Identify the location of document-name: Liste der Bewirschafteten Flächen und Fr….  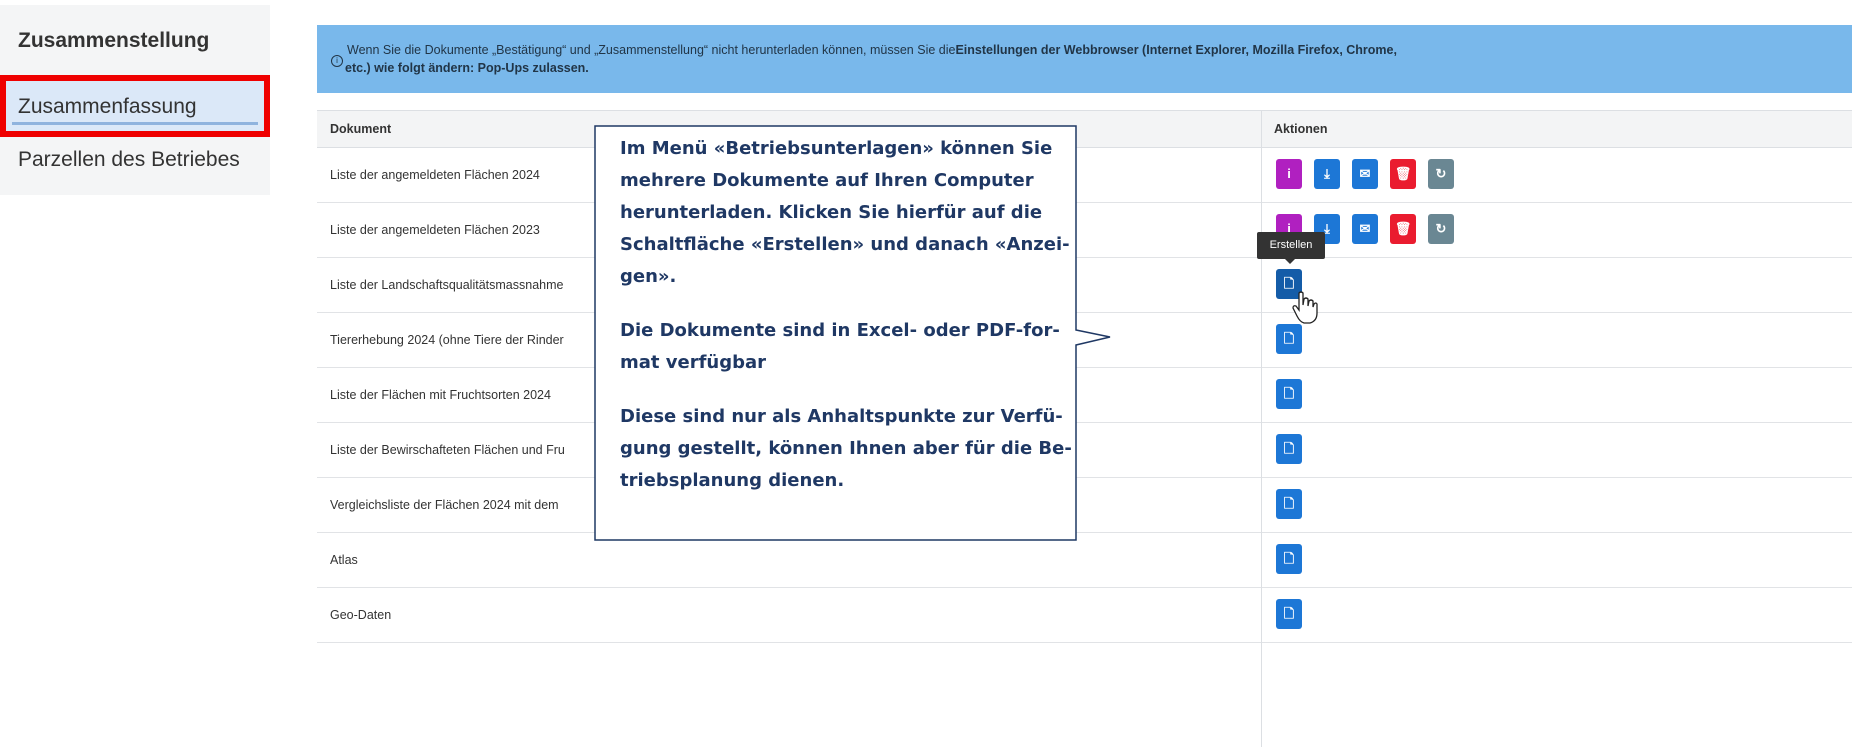
(447, 450).